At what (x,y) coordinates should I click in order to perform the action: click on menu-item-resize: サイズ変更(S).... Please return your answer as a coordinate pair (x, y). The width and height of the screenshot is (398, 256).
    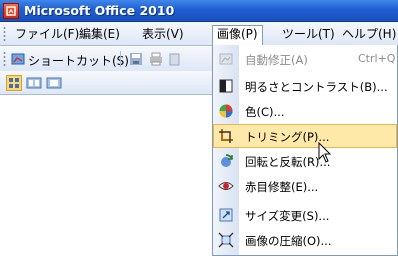
    Looking at the image, I should click on (305, 215).